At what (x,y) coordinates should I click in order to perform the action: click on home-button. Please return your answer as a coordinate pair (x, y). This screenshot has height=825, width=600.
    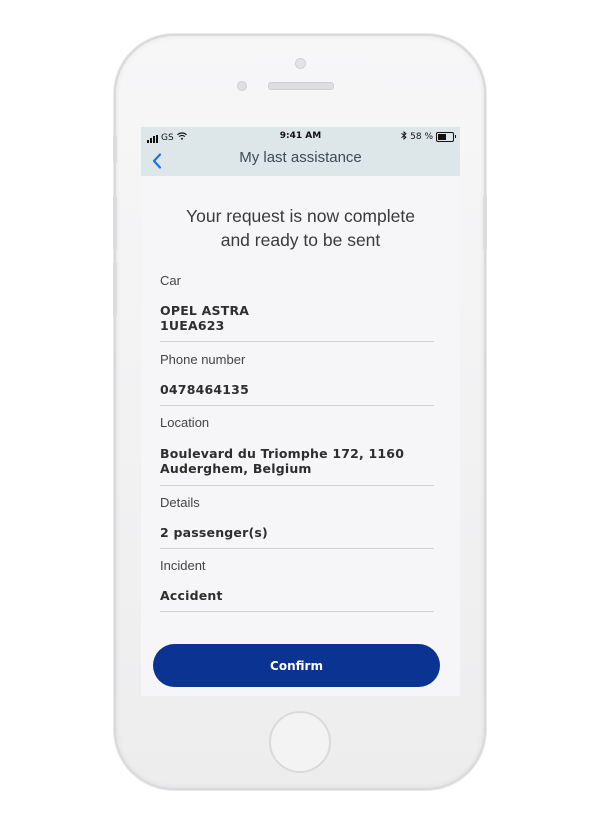
    Looking at the image, I should click on (300, 742).